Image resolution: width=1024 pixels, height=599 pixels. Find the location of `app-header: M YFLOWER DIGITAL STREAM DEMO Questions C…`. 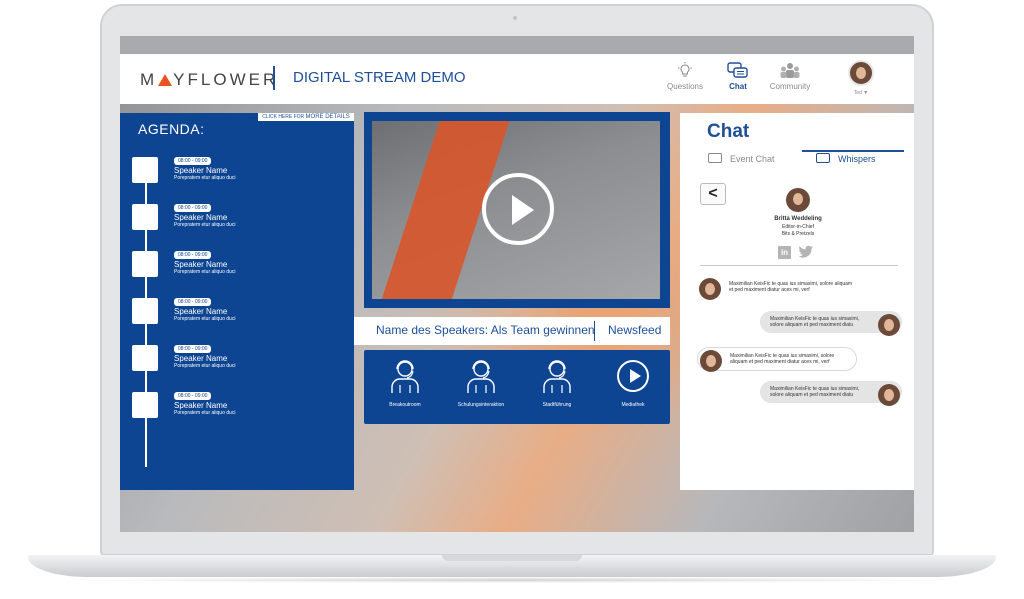

app-header: M YFLOWER DIGITAL STREAM DEMO Questions C… is located at coordinates (517, 79).